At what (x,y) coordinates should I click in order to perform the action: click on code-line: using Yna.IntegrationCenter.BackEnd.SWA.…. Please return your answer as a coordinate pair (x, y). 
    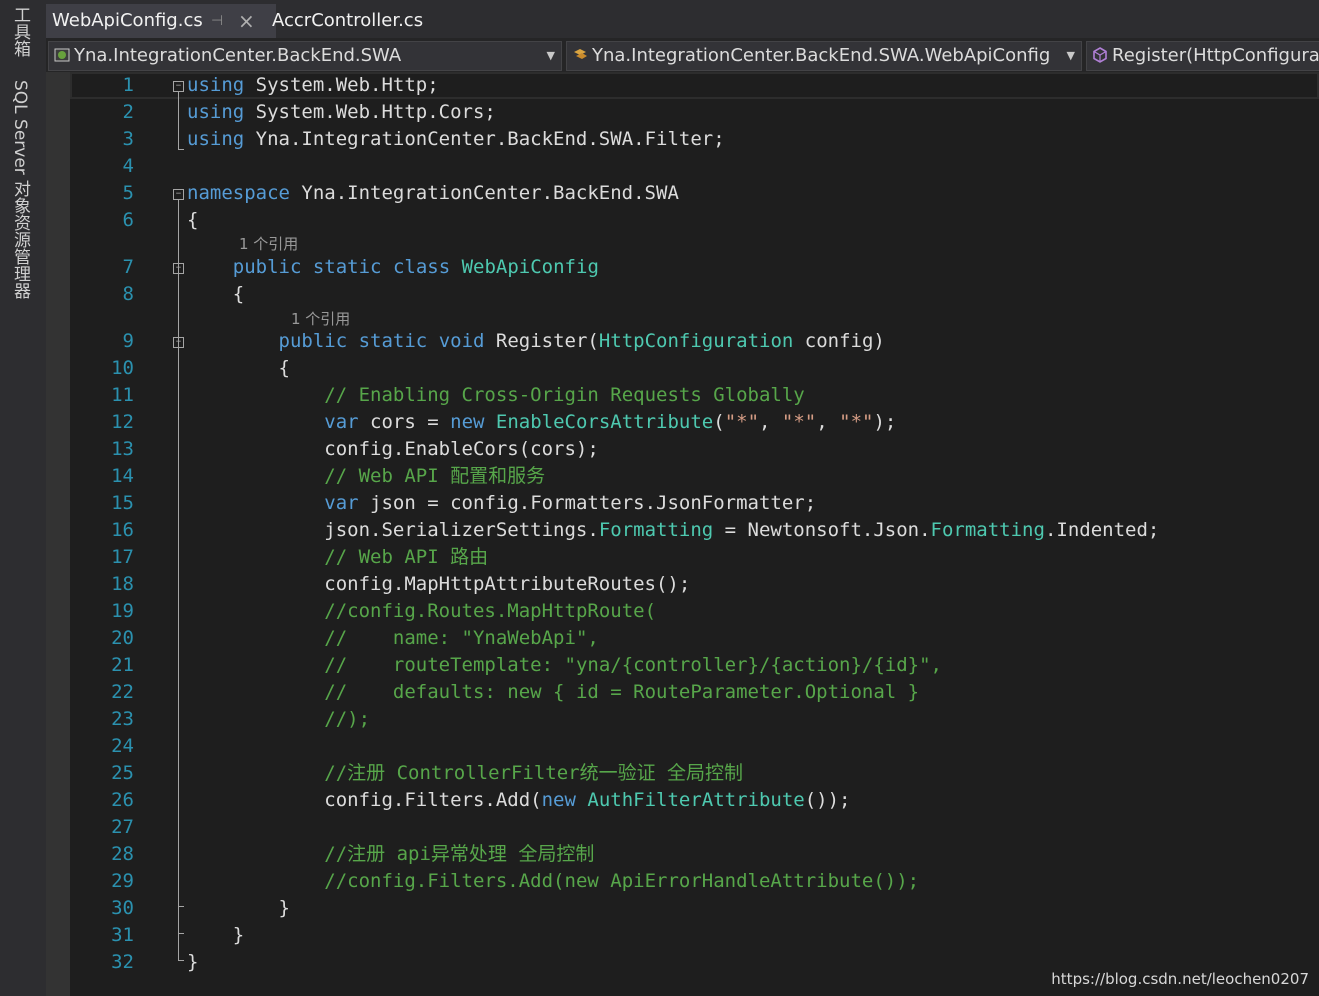
    Looking at the image, I should click on (456, 139).